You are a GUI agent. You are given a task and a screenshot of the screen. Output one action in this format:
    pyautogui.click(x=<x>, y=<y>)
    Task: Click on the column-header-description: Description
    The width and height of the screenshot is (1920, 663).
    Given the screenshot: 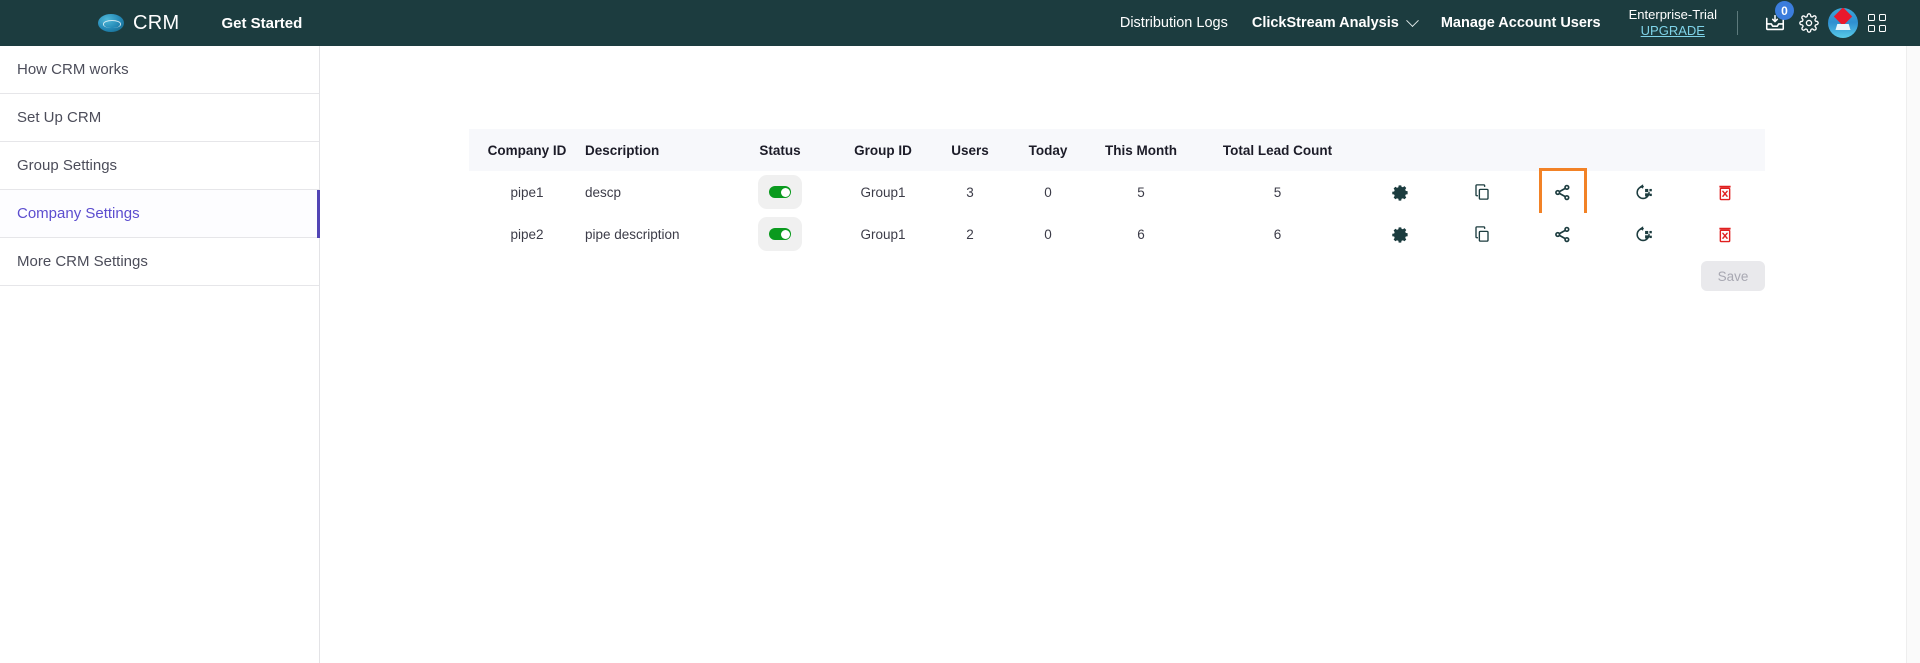 What is the action you would take?
    pyautogui.click(x=655, y=150)
    